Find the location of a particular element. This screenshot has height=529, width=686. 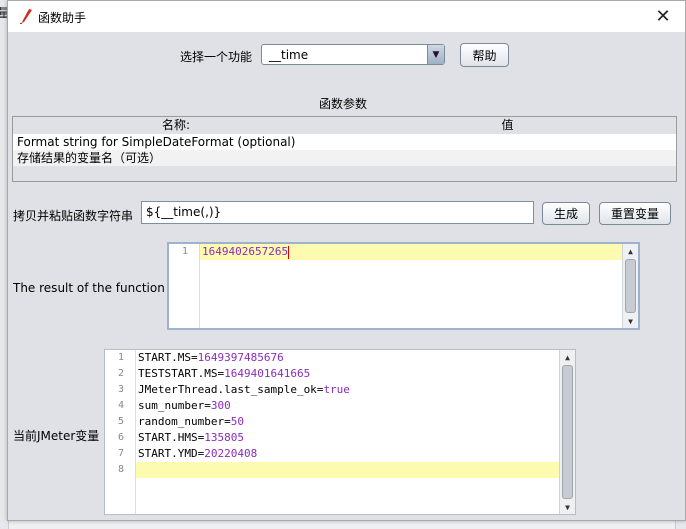

param-name: 存储结果的变量名（可选） is located at coordinates (89, 158).